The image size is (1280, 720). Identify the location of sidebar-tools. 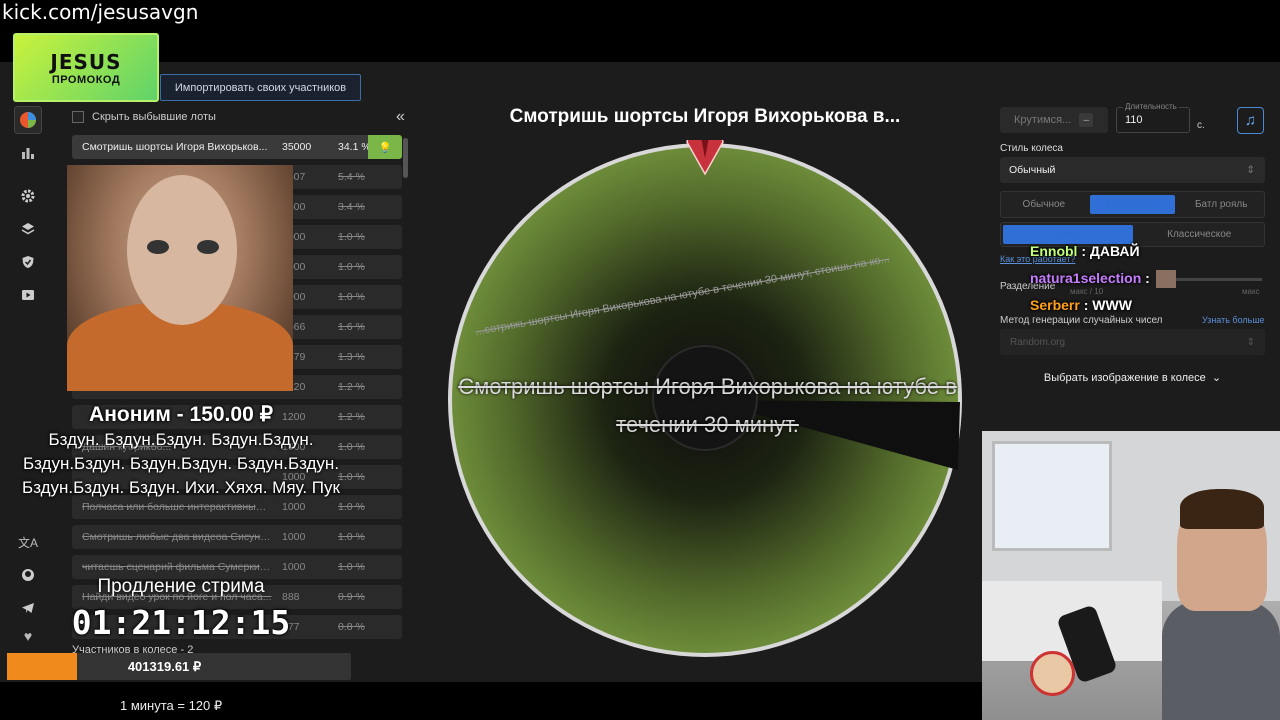
(29, 248).